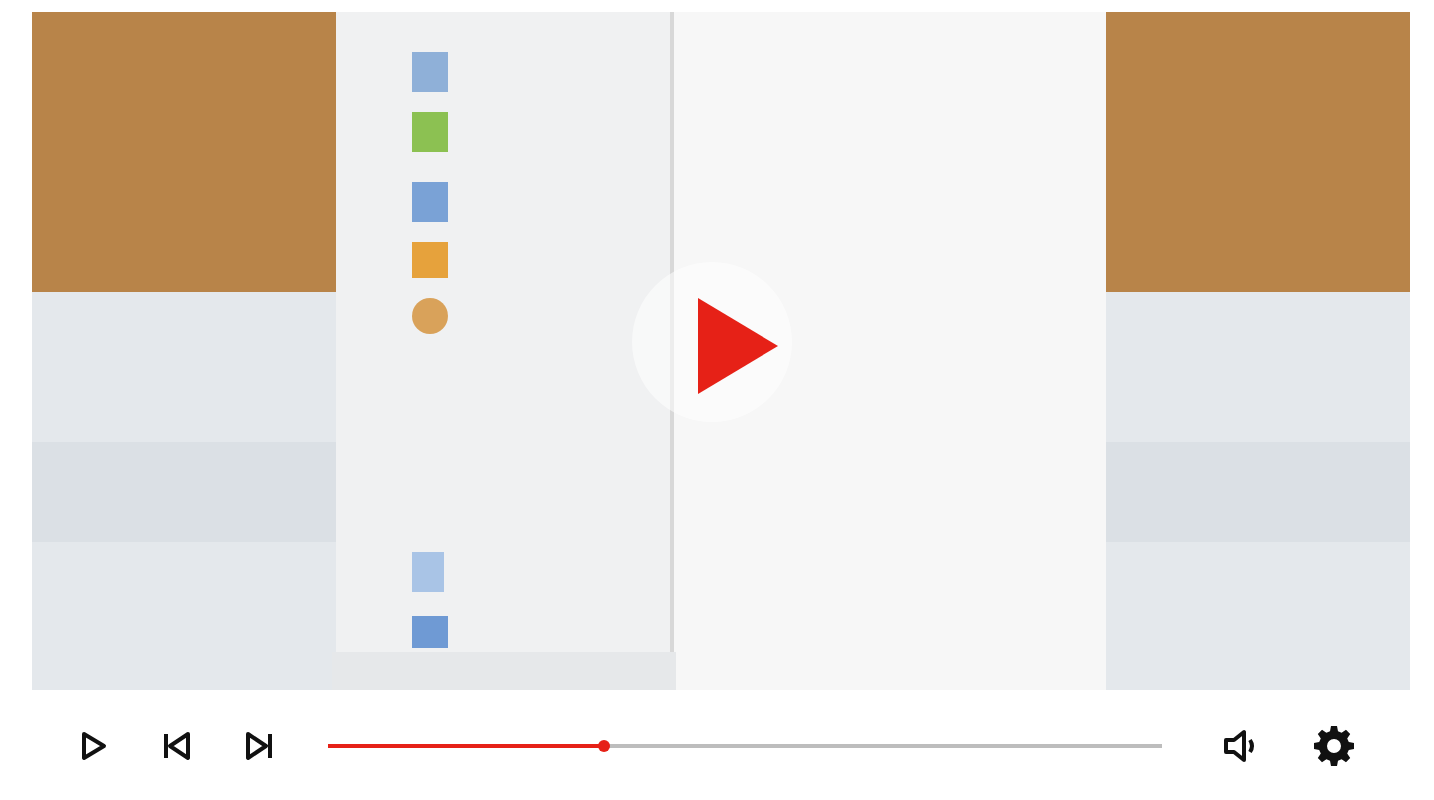 The image size is (1434, 800). Describe the element at coordinates (603, 745) in the screenshot. I see `progress-handle` at that location.